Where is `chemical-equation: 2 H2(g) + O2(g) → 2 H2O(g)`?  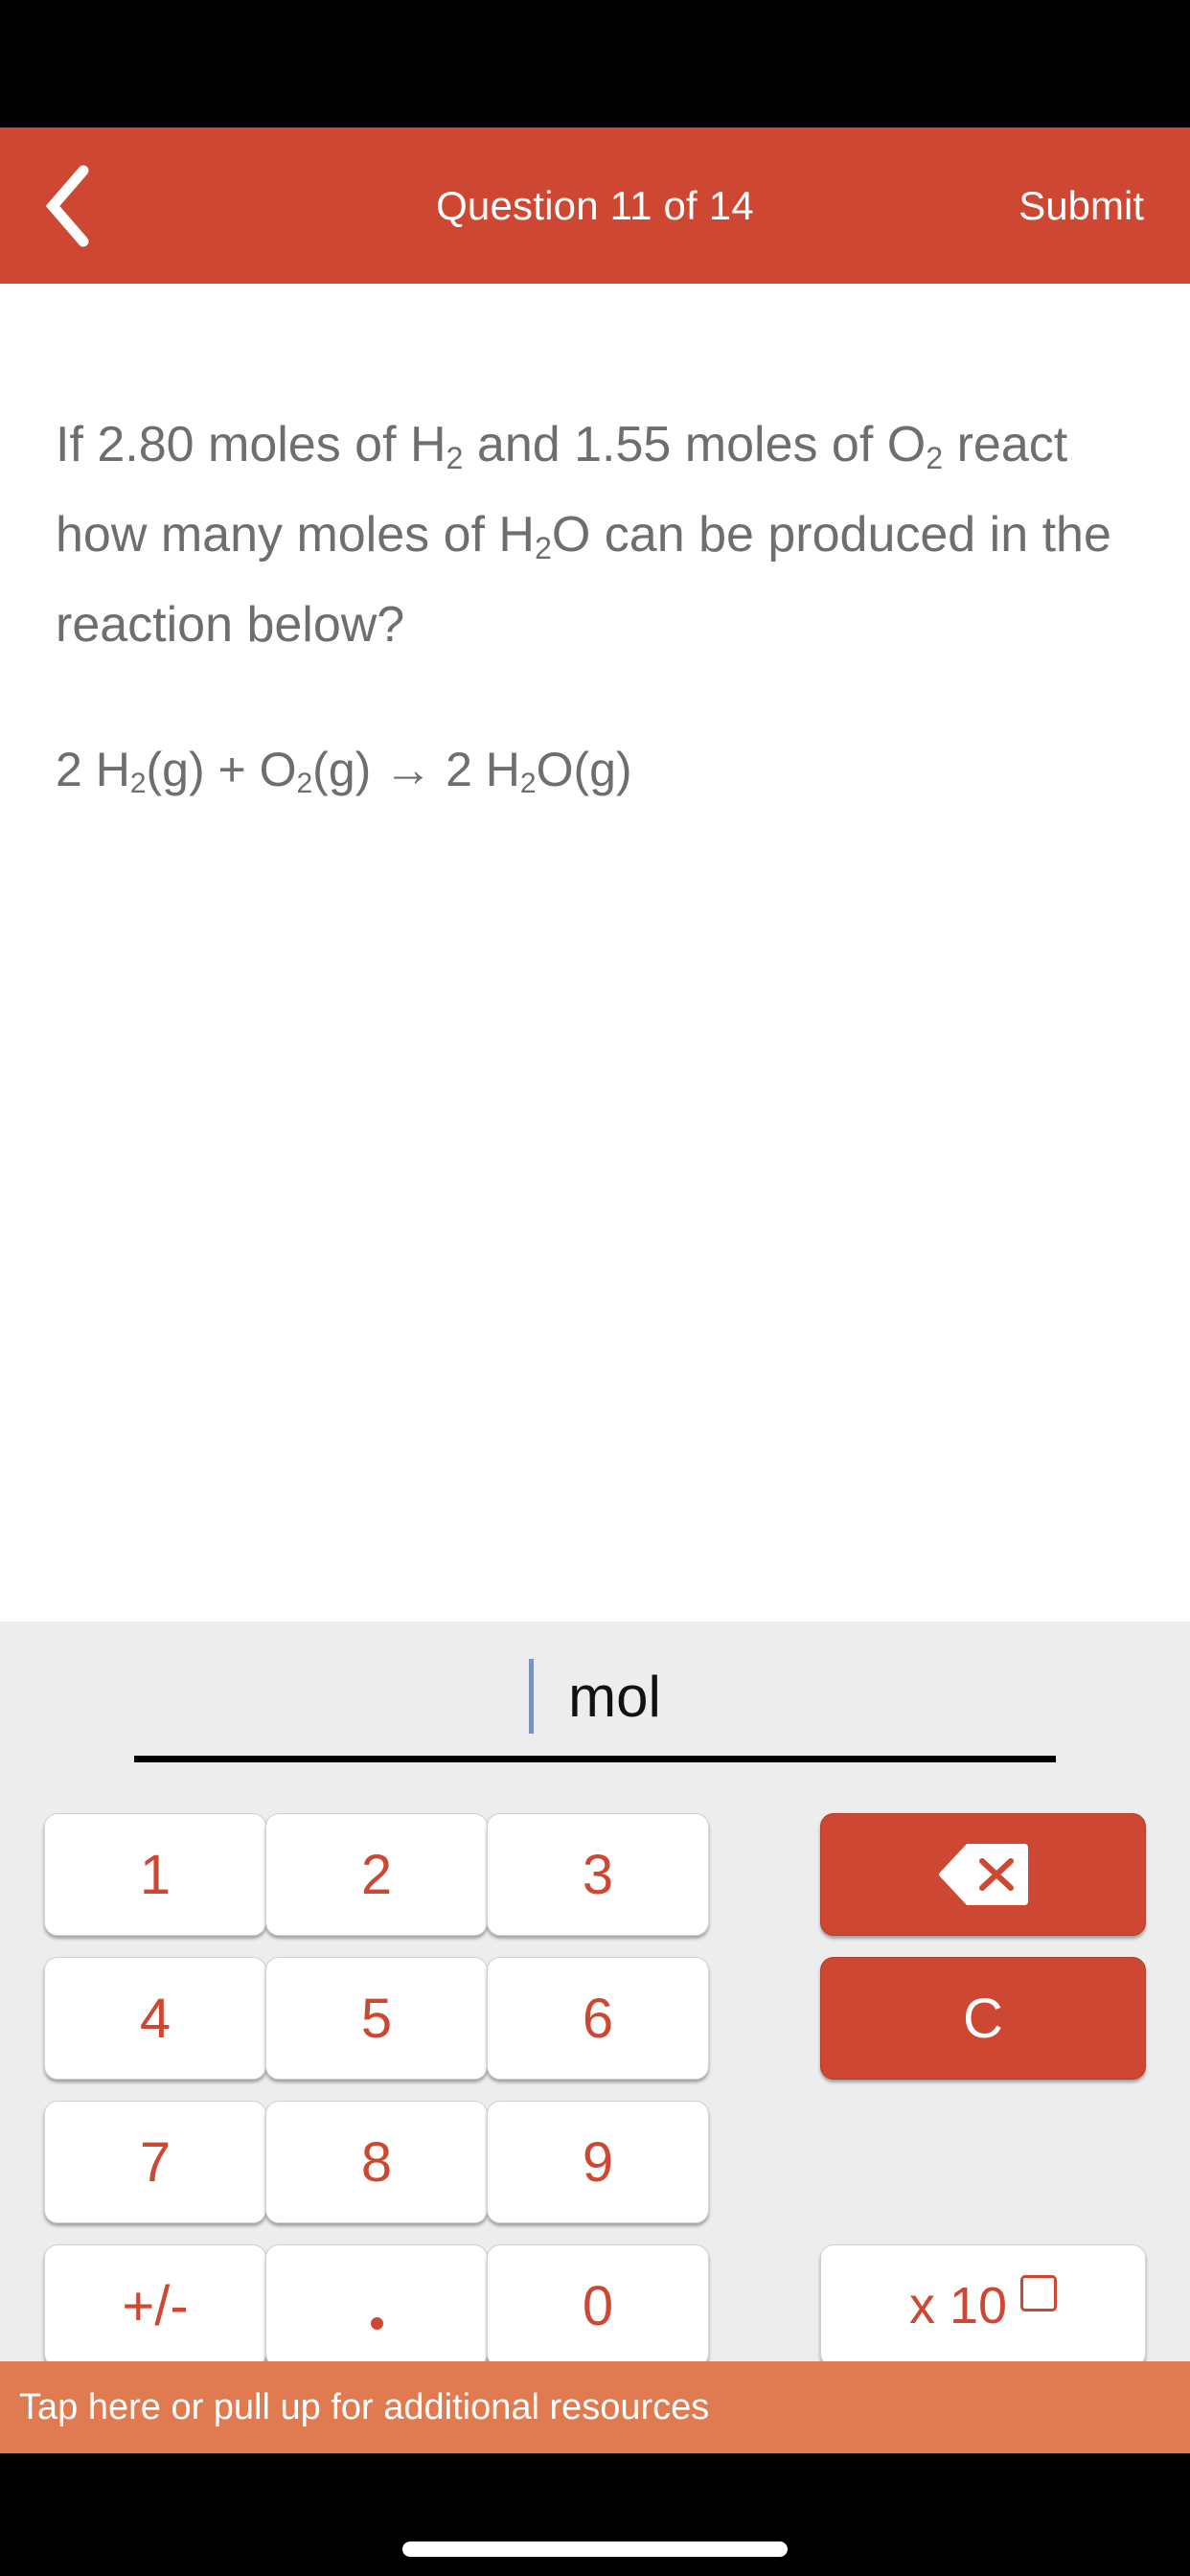 chemical-equation: 2 H2(g) + O2(g) → 2 H2O(g) is located at coordinates (597, 773).